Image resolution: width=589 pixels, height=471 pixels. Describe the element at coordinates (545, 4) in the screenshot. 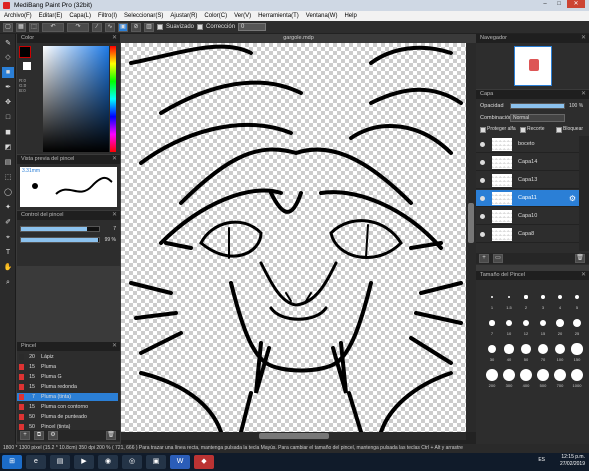

I see `minimize-button: –` at that location.